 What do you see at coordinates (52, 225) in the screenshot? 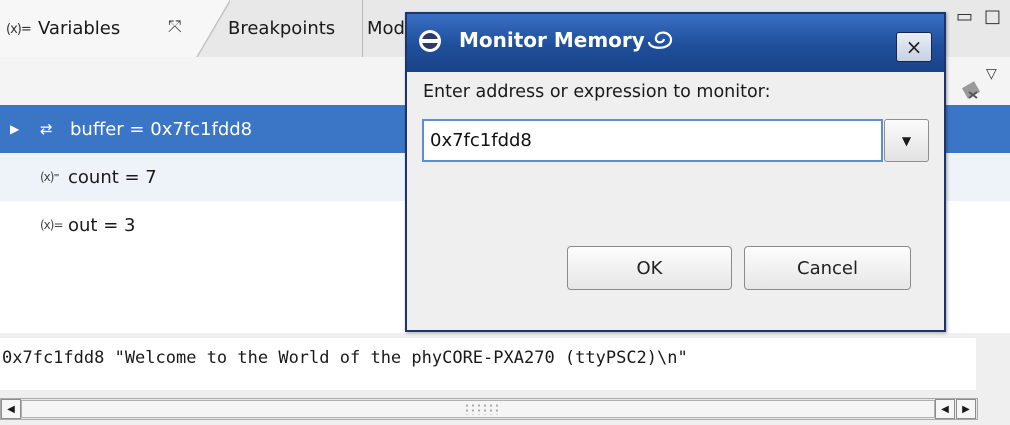
I see `variable-icon: (x)=` at bounding box center [52, 225].